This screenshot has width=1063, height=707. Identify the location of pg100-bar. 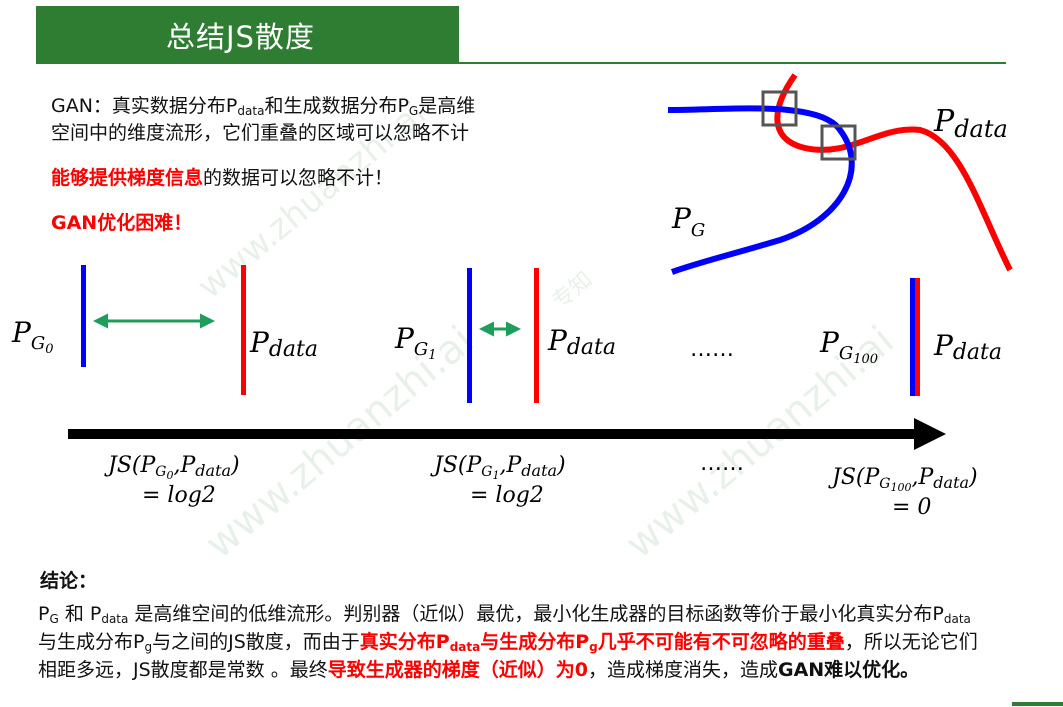
(912, 337).